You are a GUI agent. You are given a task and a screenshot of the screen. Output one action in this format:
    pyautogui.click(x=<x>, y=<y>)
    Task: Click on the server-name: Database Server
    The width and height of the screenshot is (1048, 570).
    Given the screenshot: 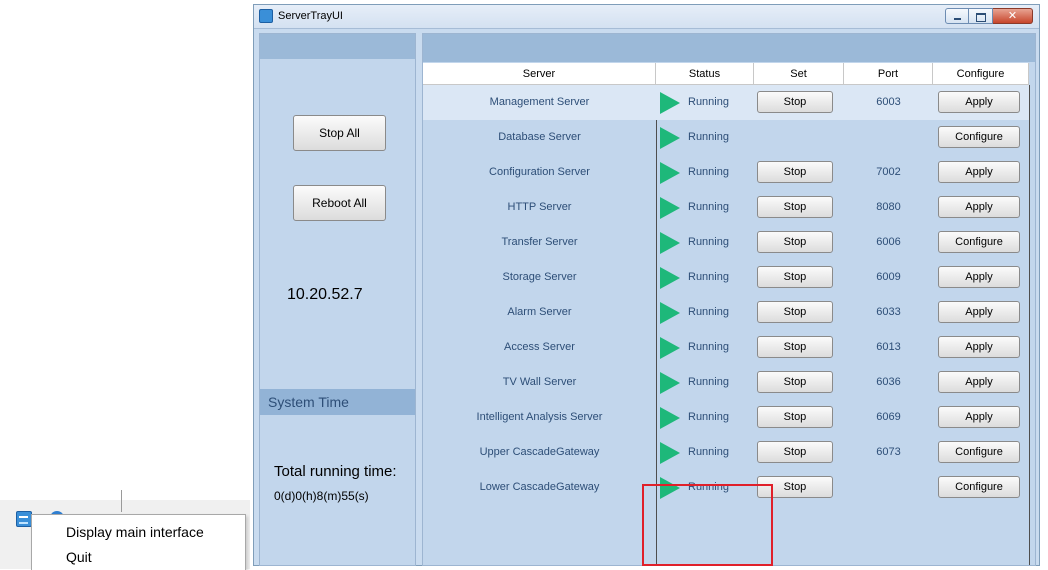 What is the action you would take?
    pyautogui.click(x=539, y=137)
    